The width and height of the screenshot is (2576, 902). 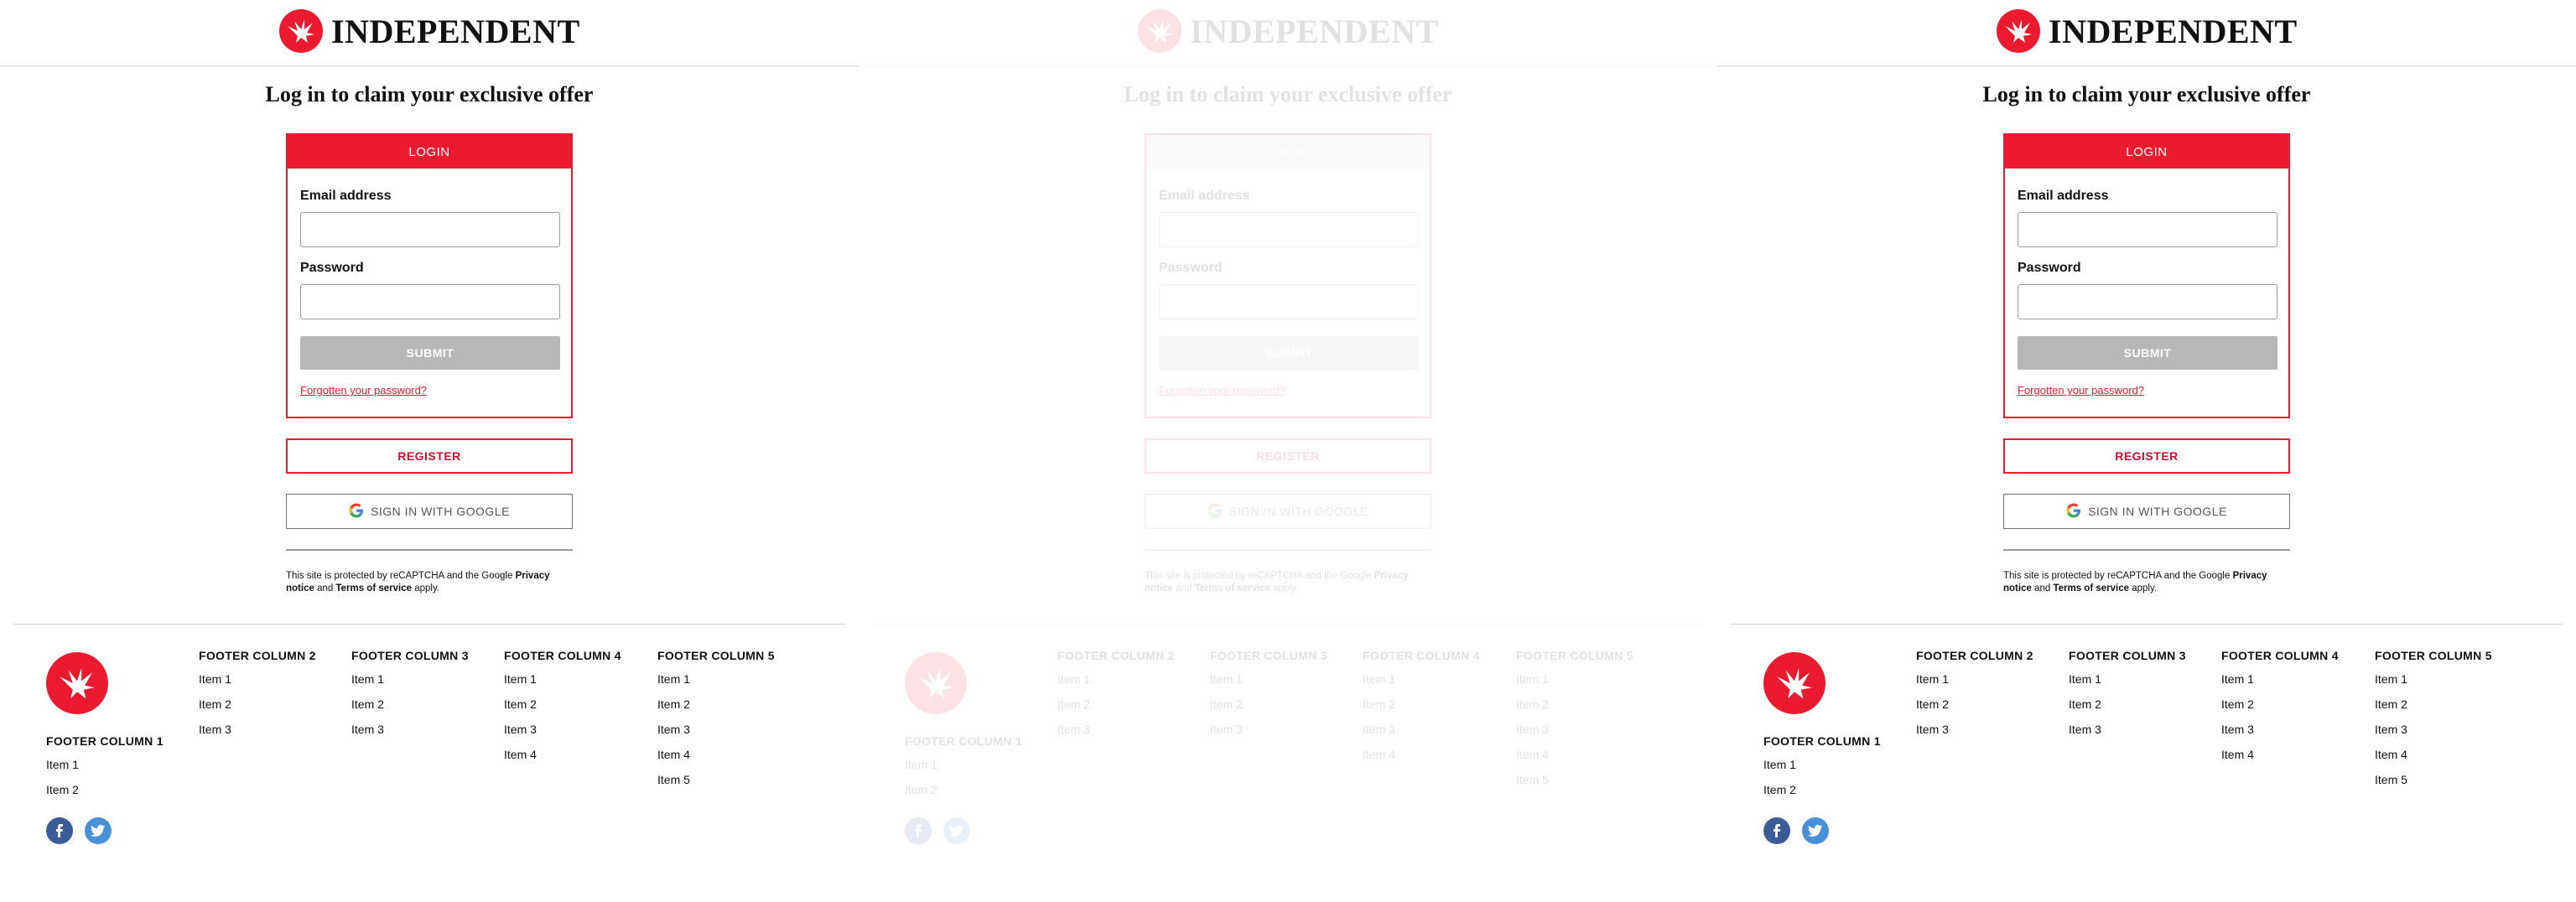 I want to click on google-signin-label: SIGN IN WITH GOOGLE, so click(x=440, y=511).